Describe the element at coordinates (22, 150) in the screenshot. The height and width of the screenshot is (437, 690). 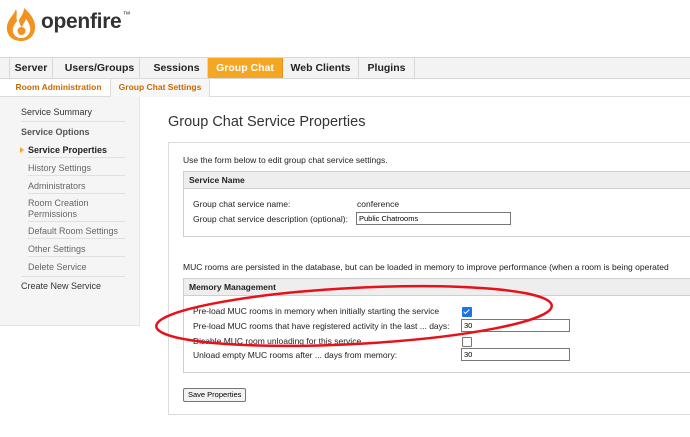
I see `current-item-arrow-icon` at that location.